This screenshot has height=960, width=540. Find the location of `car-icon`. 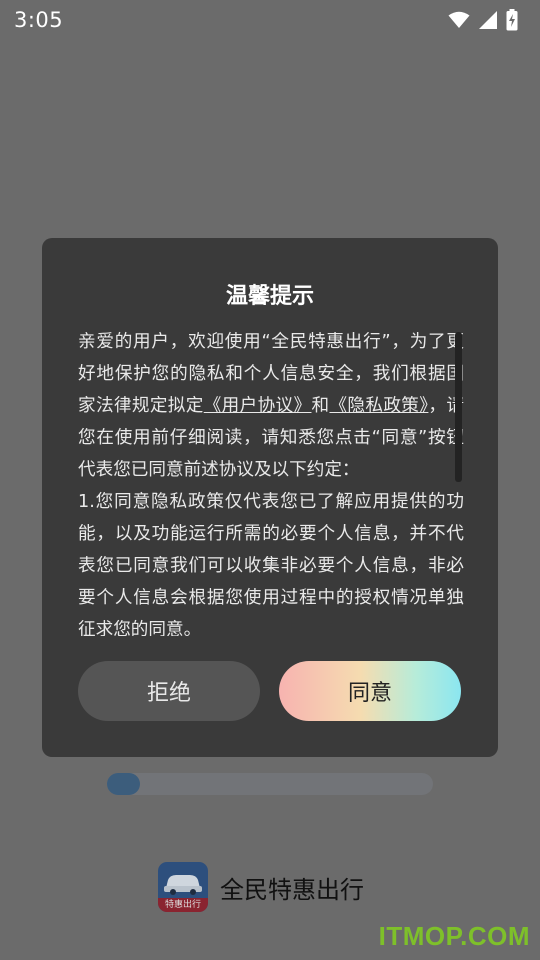

car-icon is located at coordinates (183, 885).